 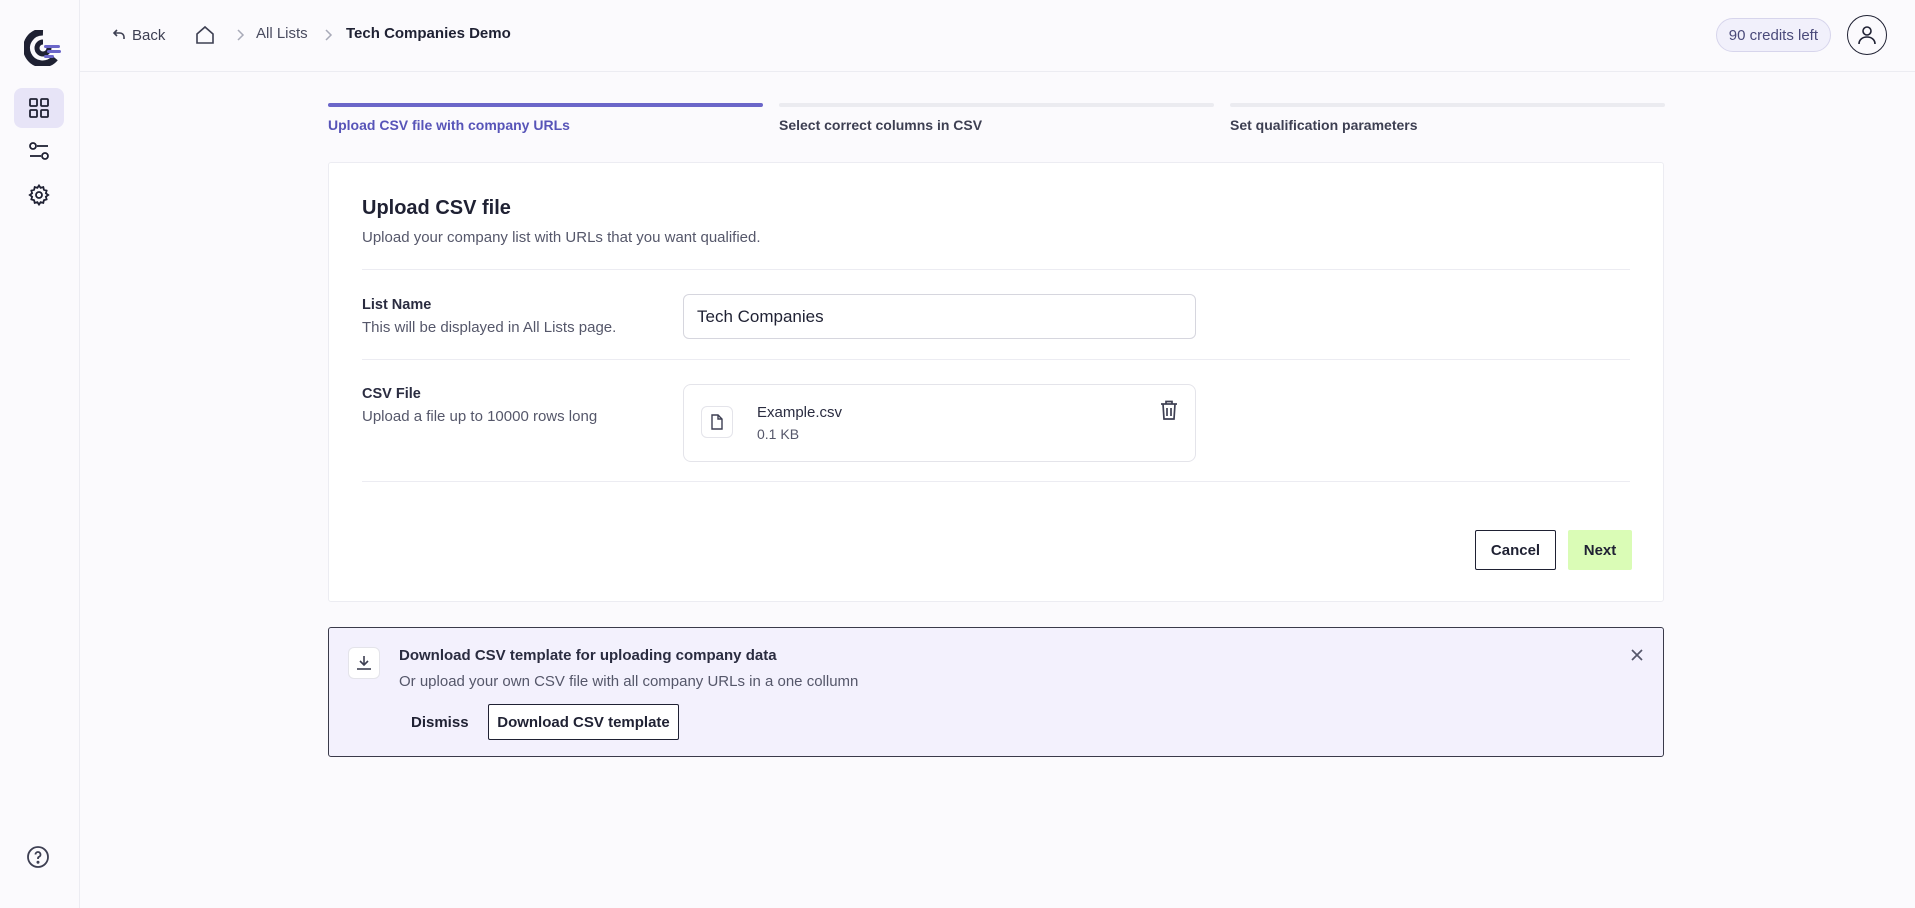 What do you see at coordinates (205, 35) in the screenshot?
I see `home-icon` at bounding box center [205, 35].